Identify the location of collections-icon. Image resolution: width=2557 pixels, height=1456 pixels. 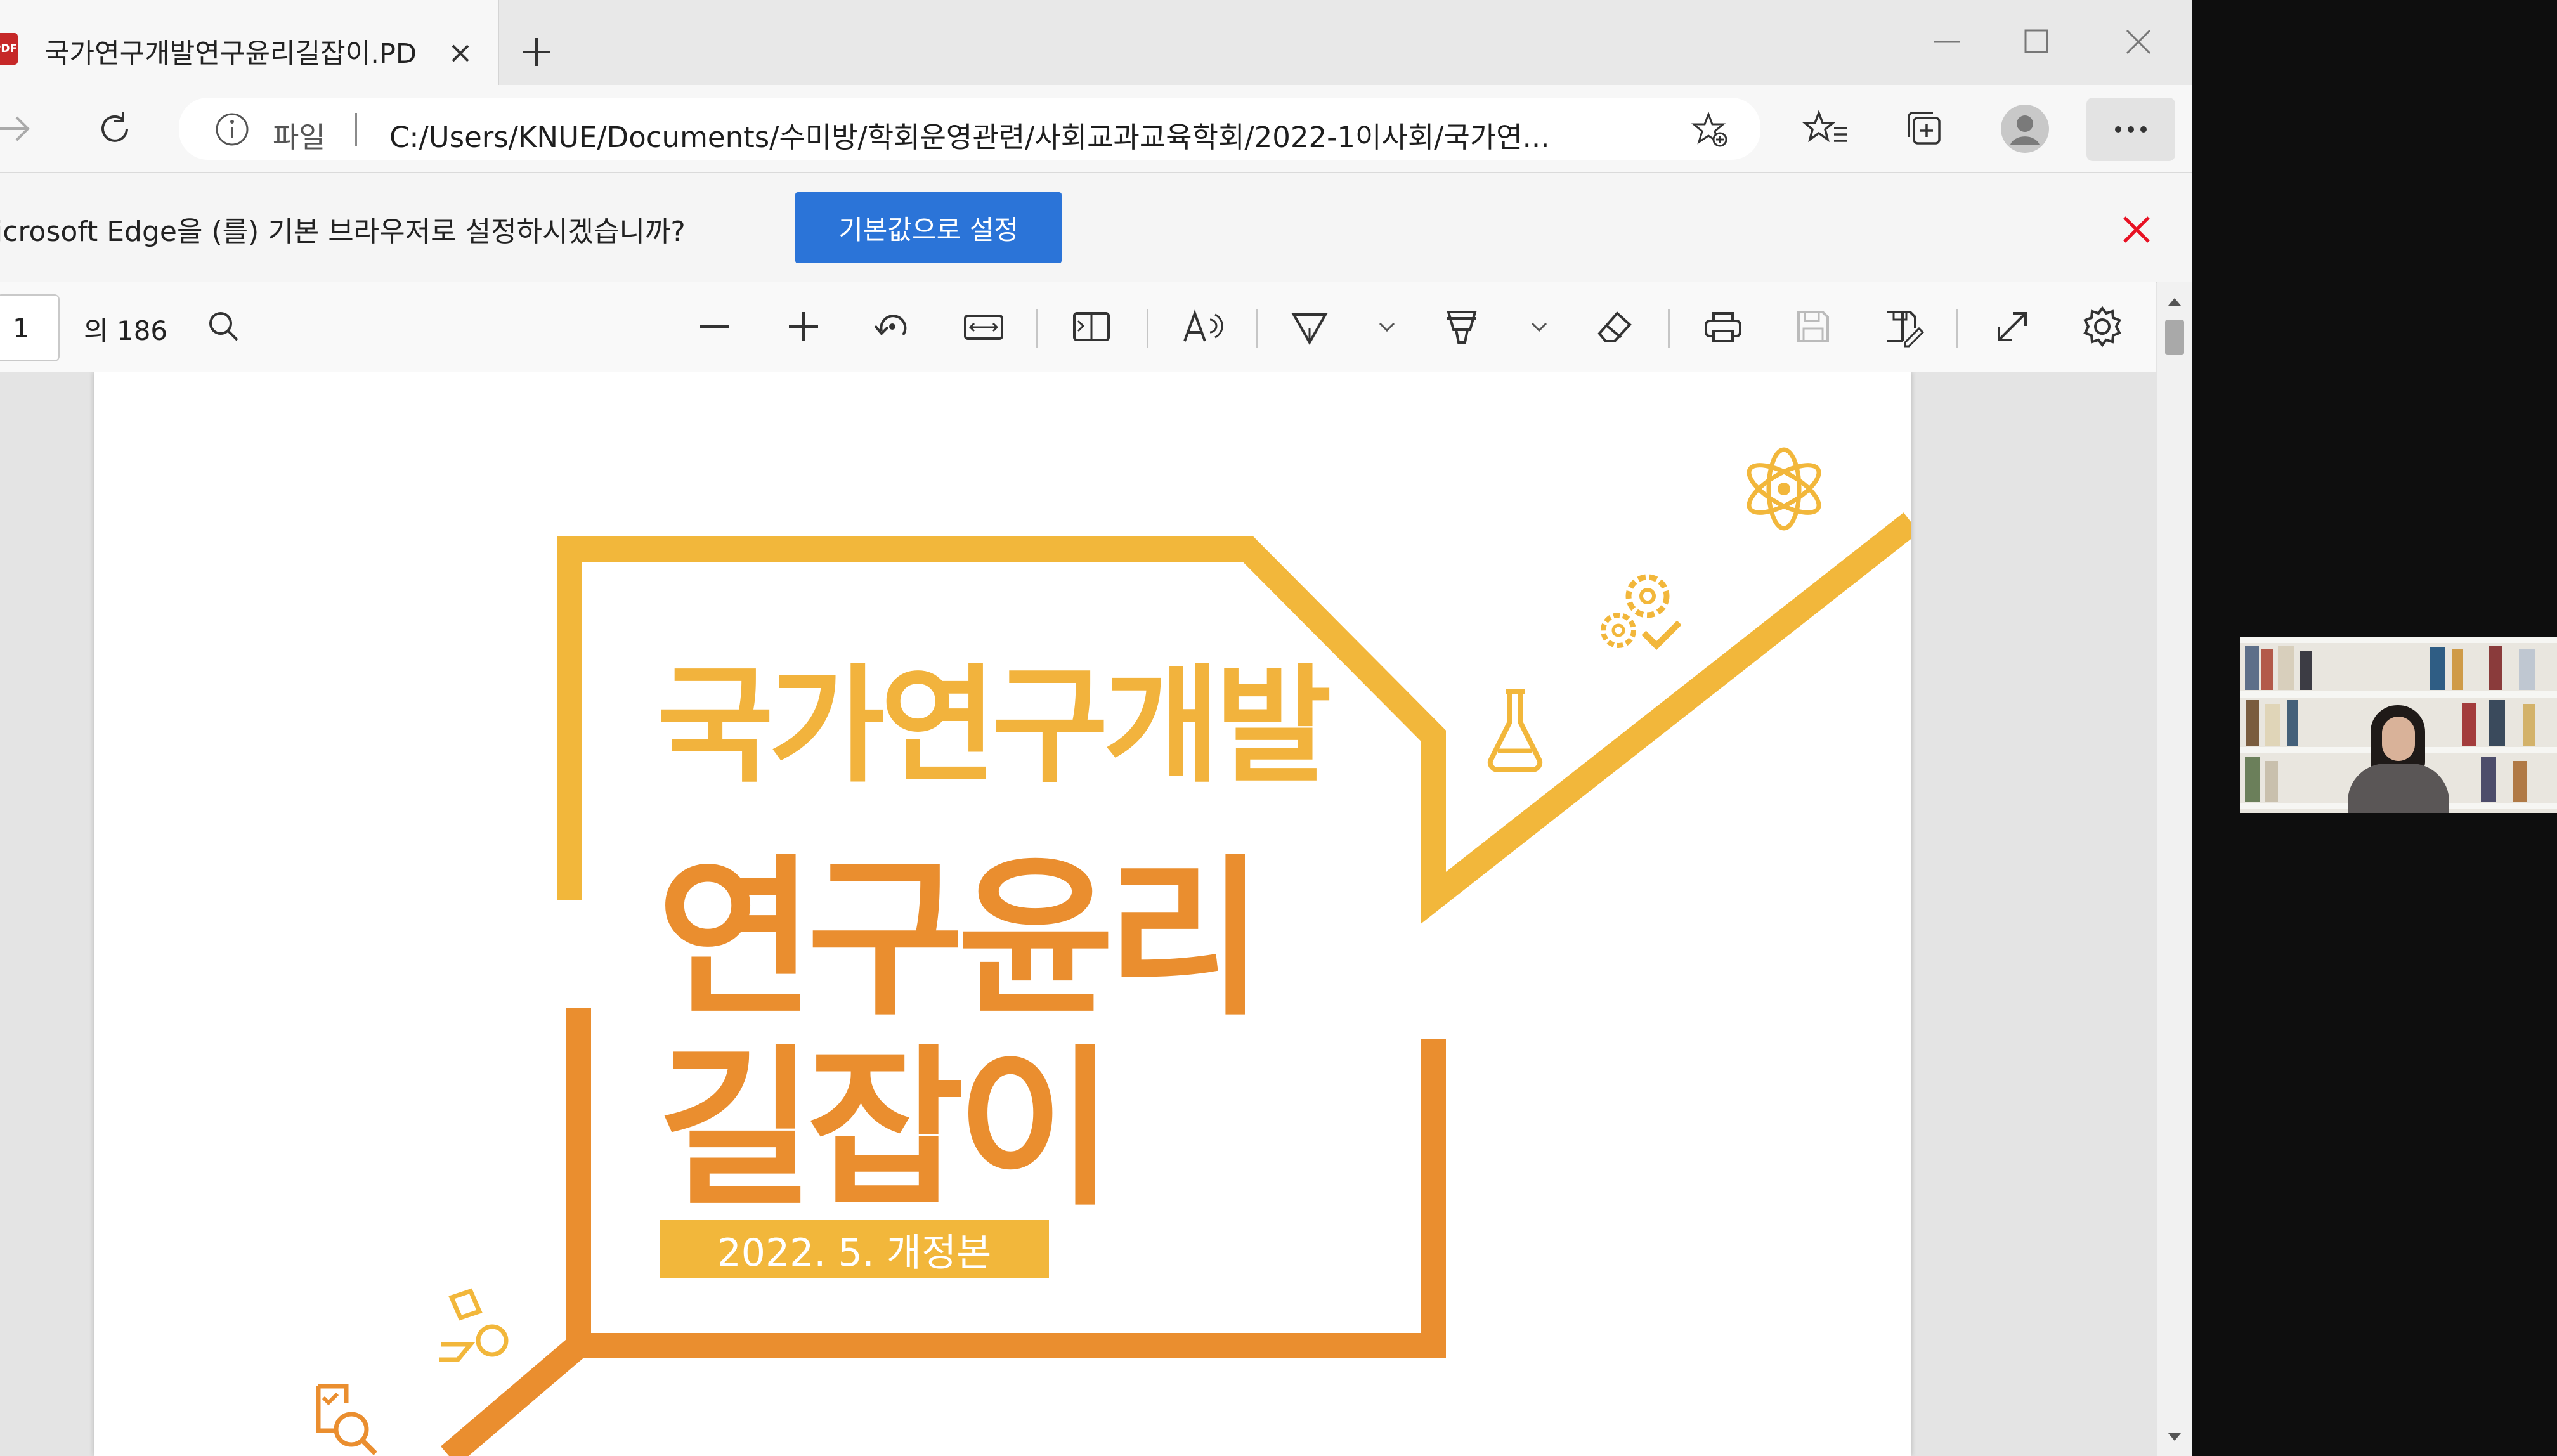
(1924, 128).